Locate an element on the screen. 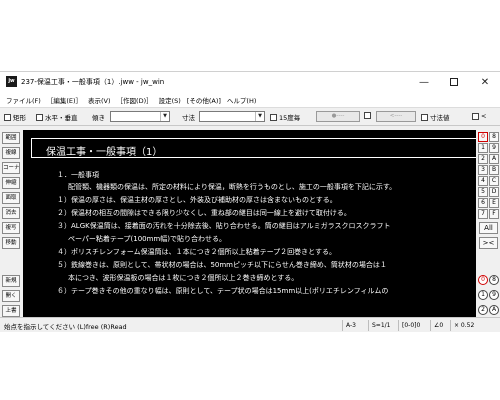  rect-toggle: 矩形 is located at coordinates (15, 117).